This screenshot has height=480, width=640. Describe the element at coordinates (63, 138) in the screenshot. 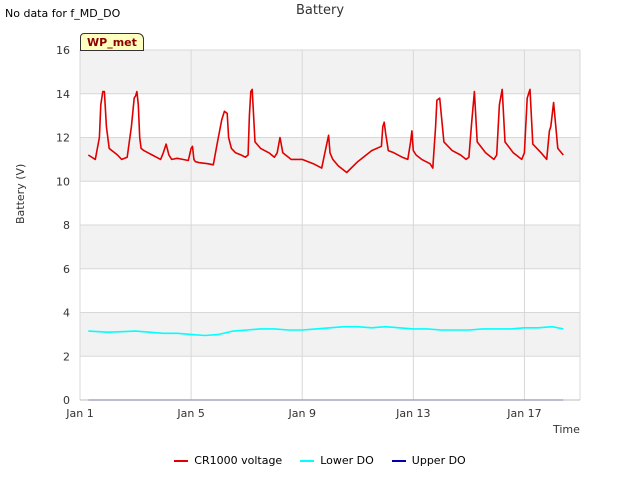

I see `y-tick-label: 12` at that location.